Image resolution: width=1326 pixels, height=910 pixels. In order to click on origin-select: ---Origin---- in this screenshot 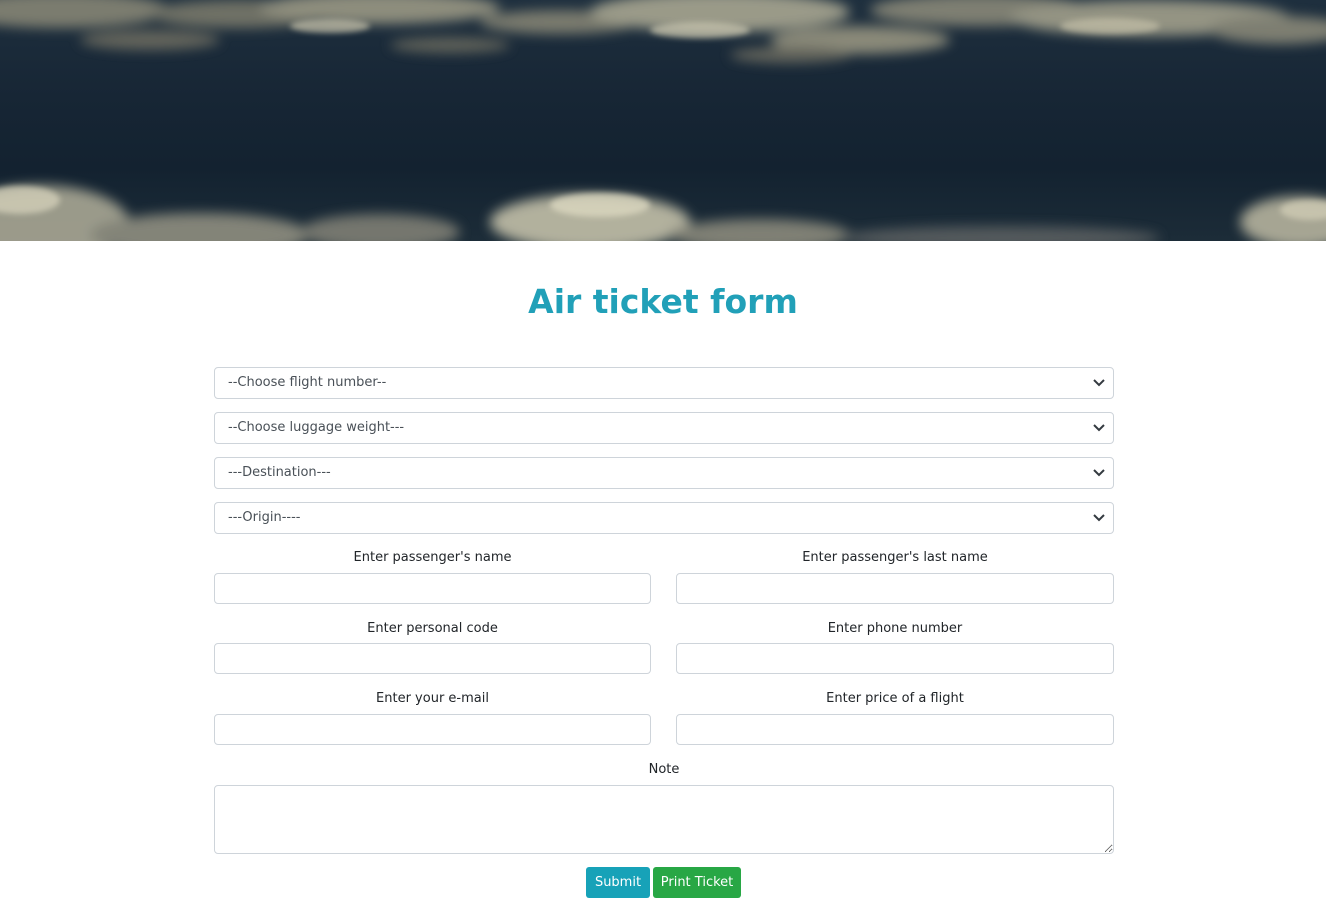, I will do `click(664, 518)`.